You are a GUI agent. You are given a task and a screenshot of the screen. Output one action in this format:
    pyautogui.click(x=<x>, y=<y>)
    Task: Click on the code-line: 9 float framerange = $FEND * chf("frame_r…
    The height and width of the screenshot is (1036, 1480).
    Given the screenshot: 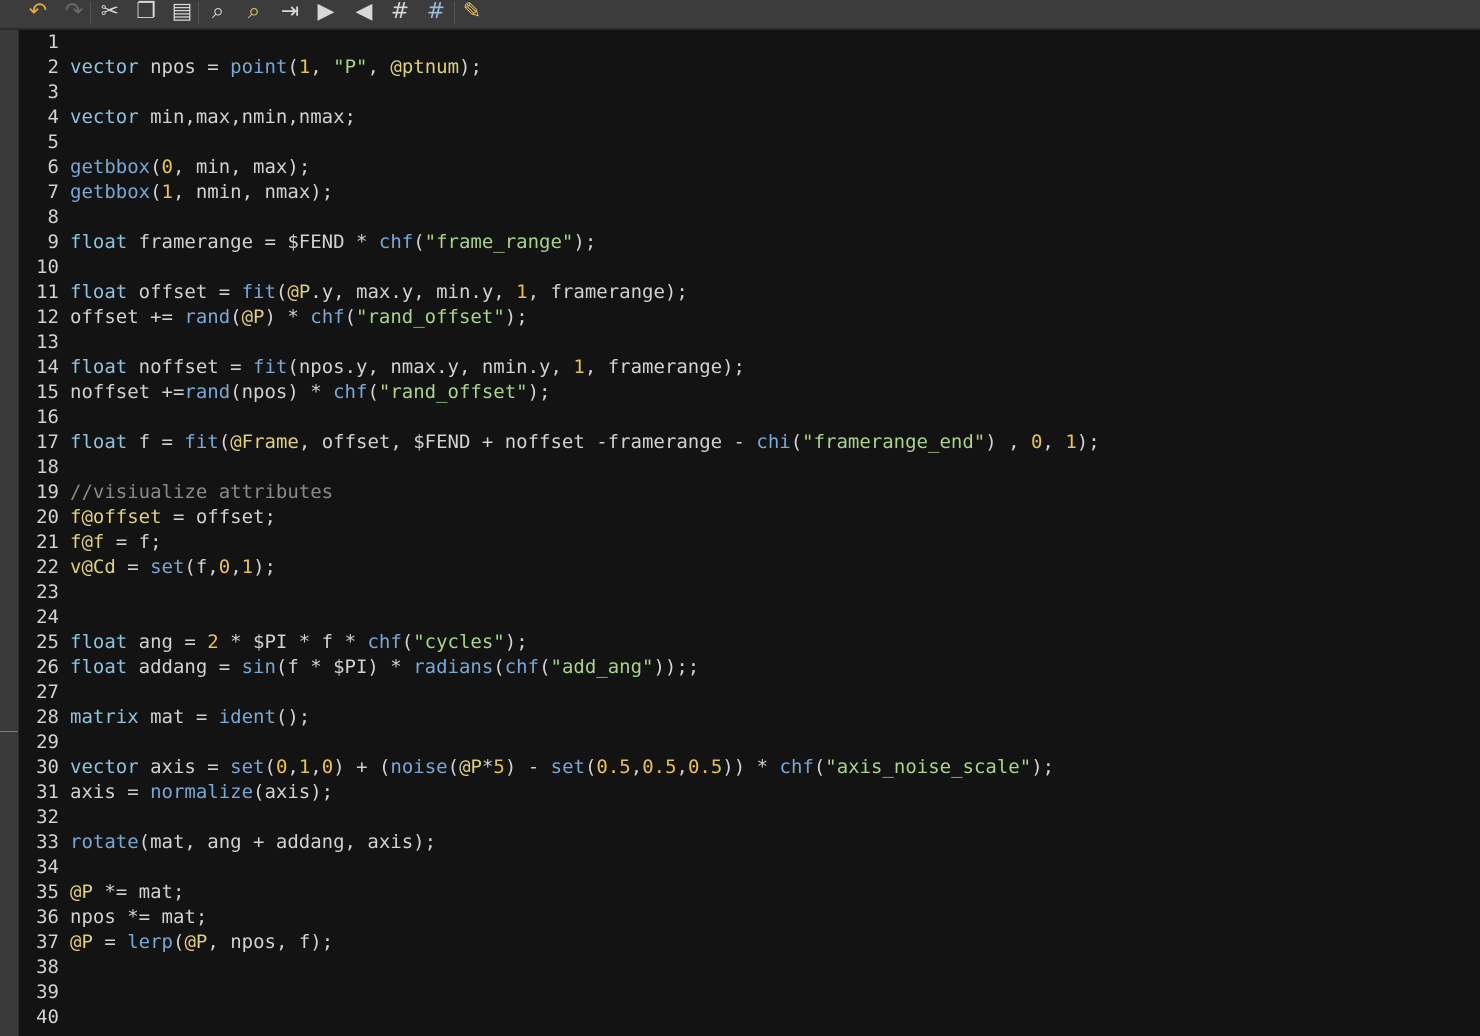 What is the action you would take?
    pyautogui.click(x=749, y=242)
    